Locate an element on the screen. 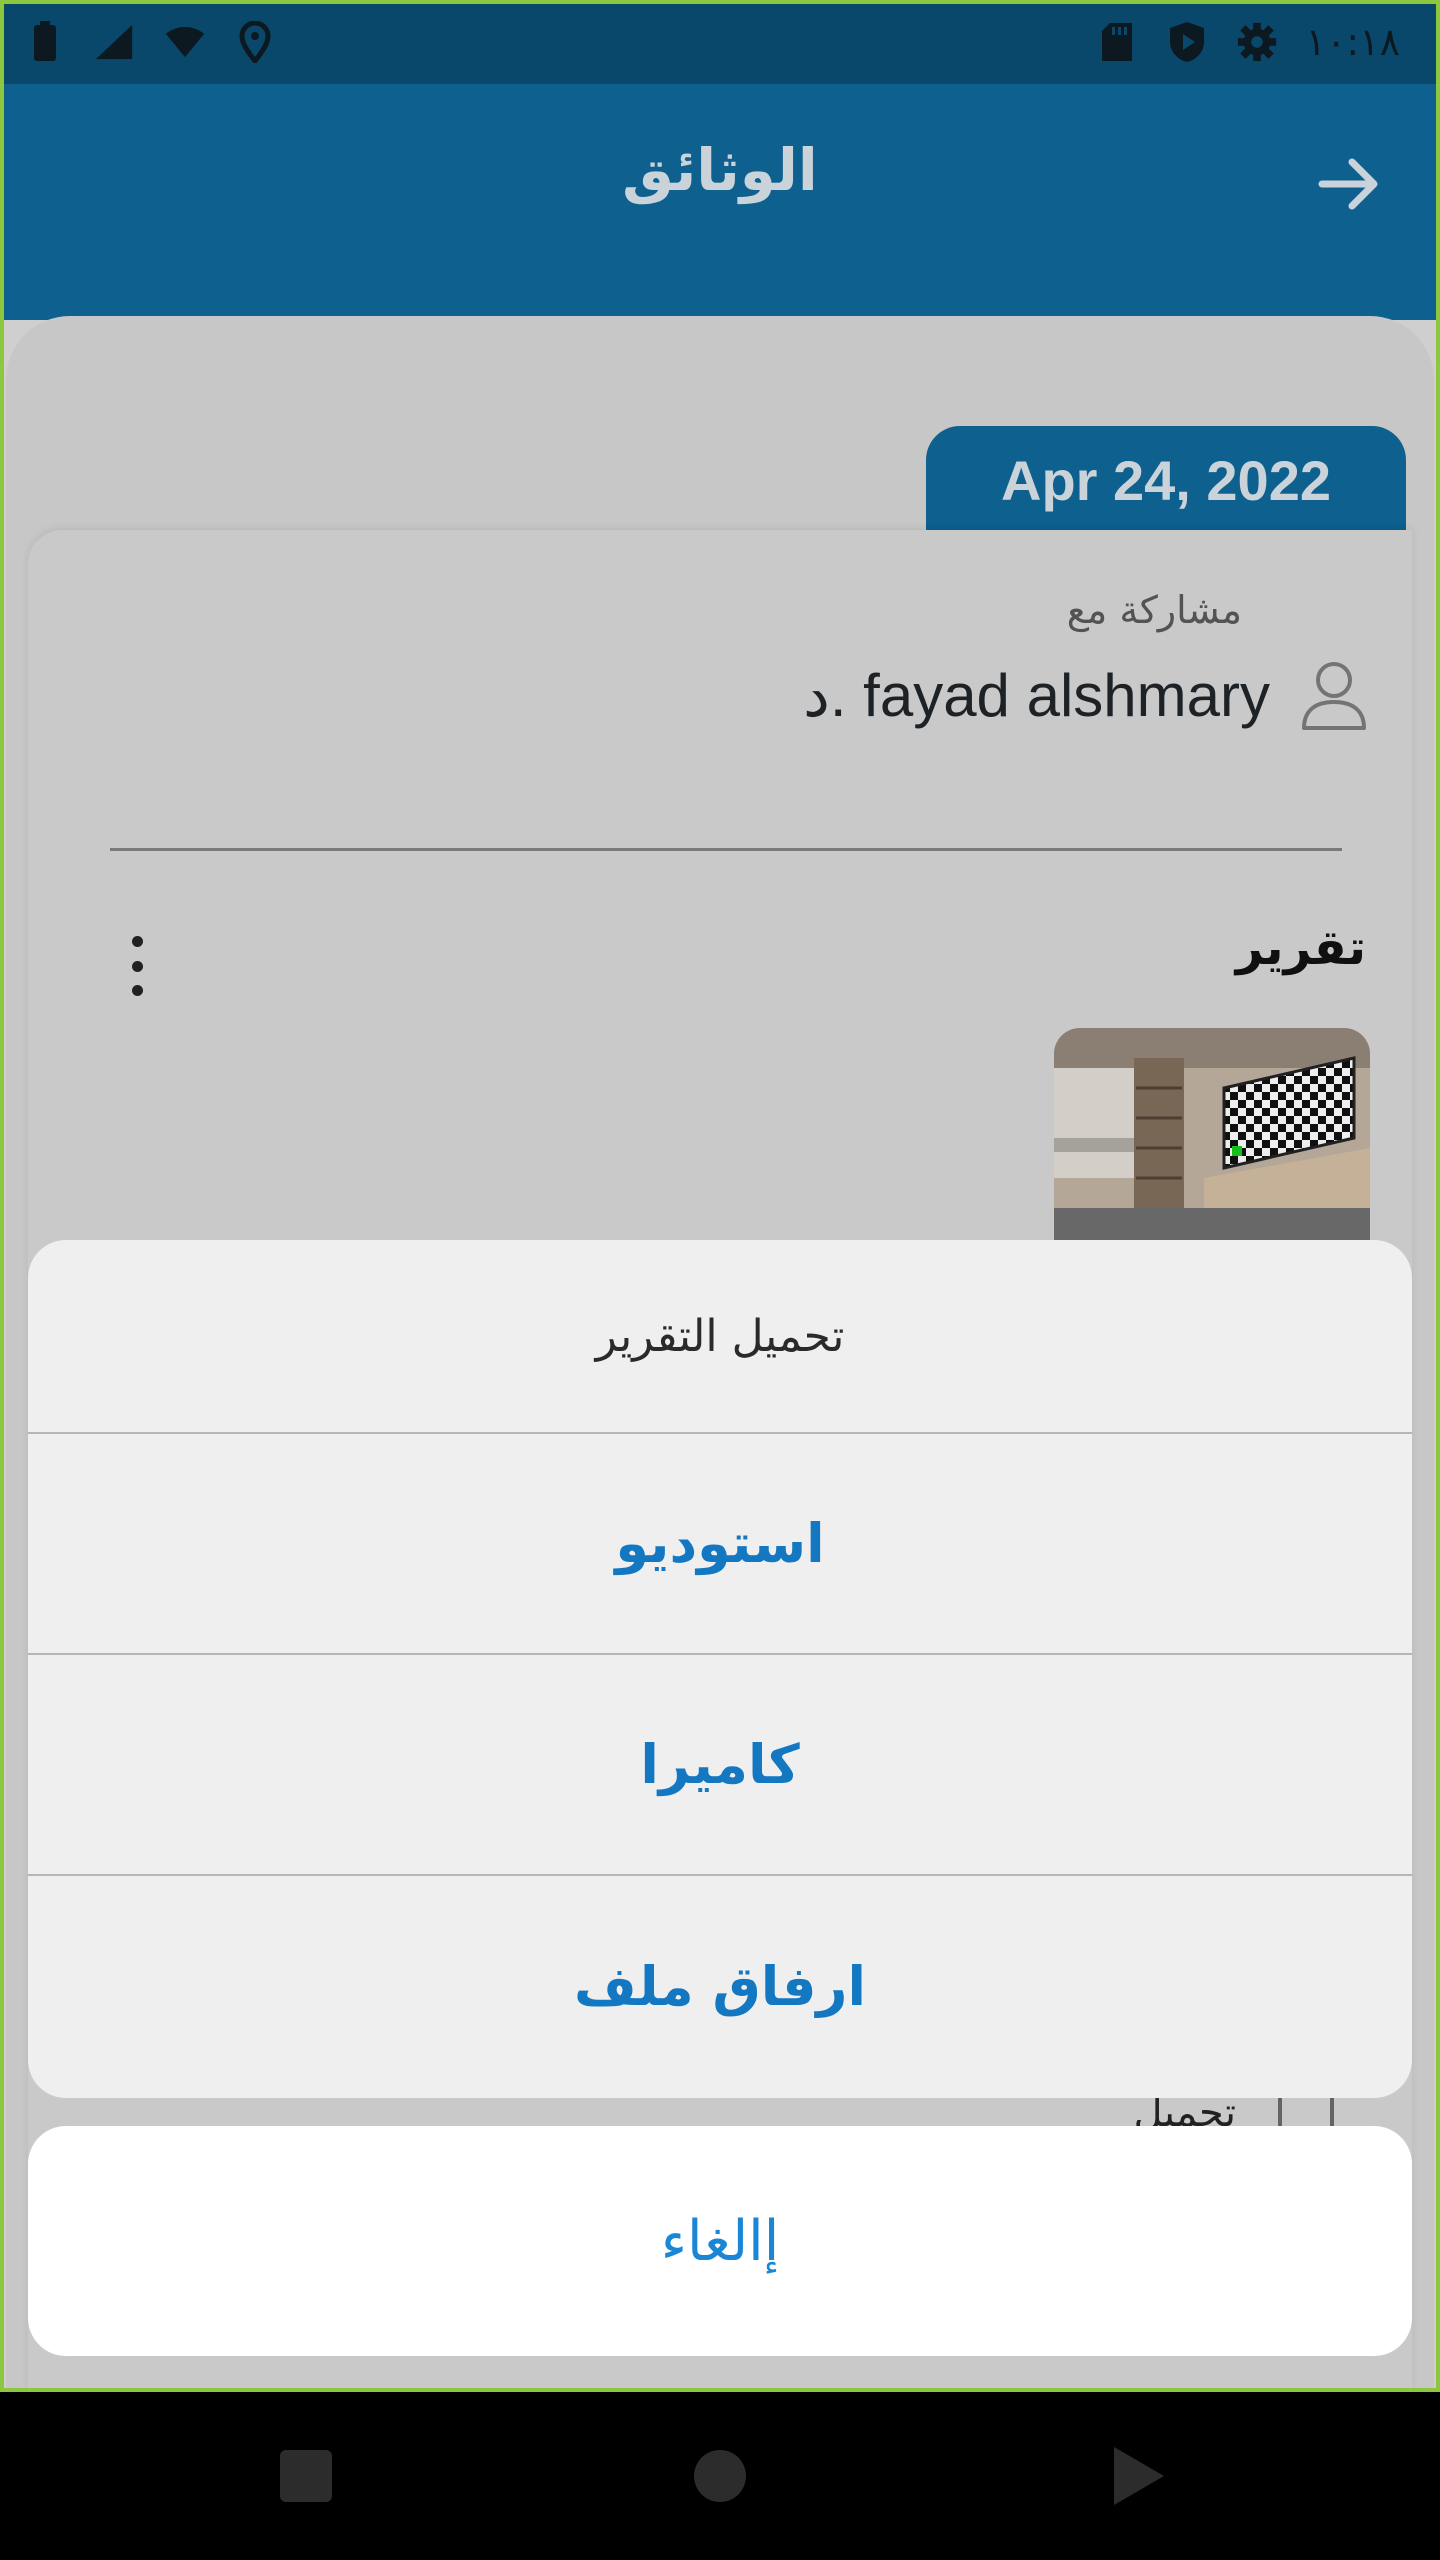 The width and height of the screenshot is (1440, 2560). option-camera: كاميرا is located at coordinates (720, 1765).